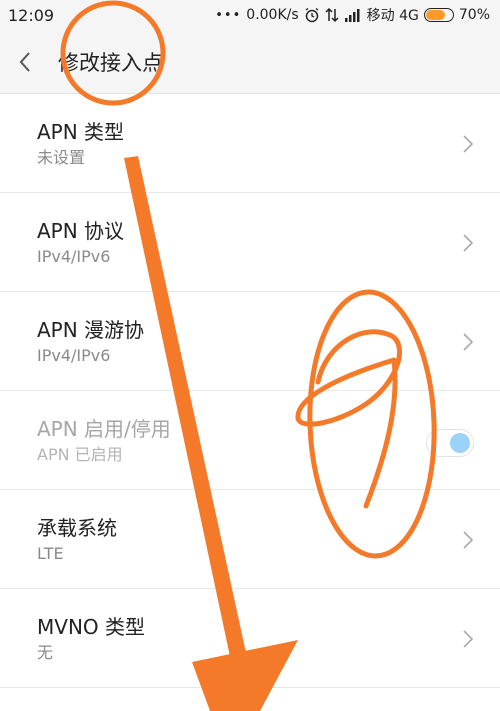 The height and width of the screenshot is (711, 500). What do you see at coordinates (250, 143) in the screenshot?
I see `setting-apn-type: APN 类型 未设置` at bounding box center [250, 143].